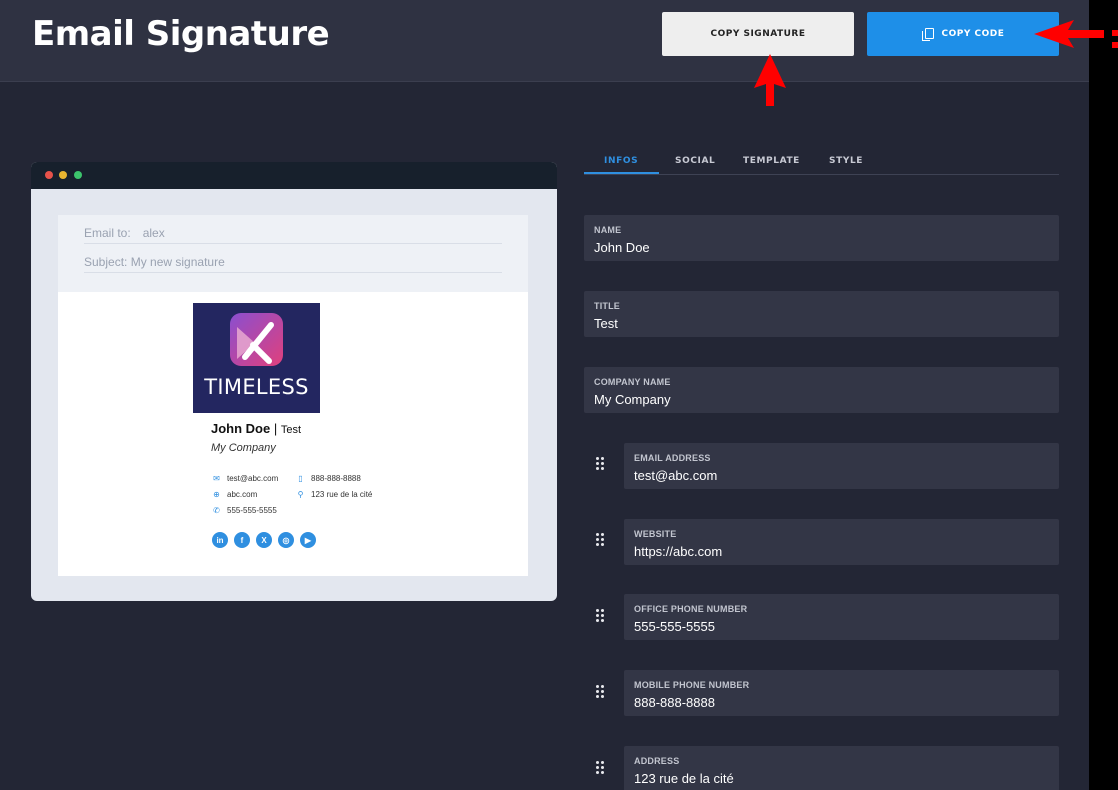  What do you see at coordinates (106, 262) in the screenshot?
I see `subject-label: Subject:` at bounding box center [106, 262].